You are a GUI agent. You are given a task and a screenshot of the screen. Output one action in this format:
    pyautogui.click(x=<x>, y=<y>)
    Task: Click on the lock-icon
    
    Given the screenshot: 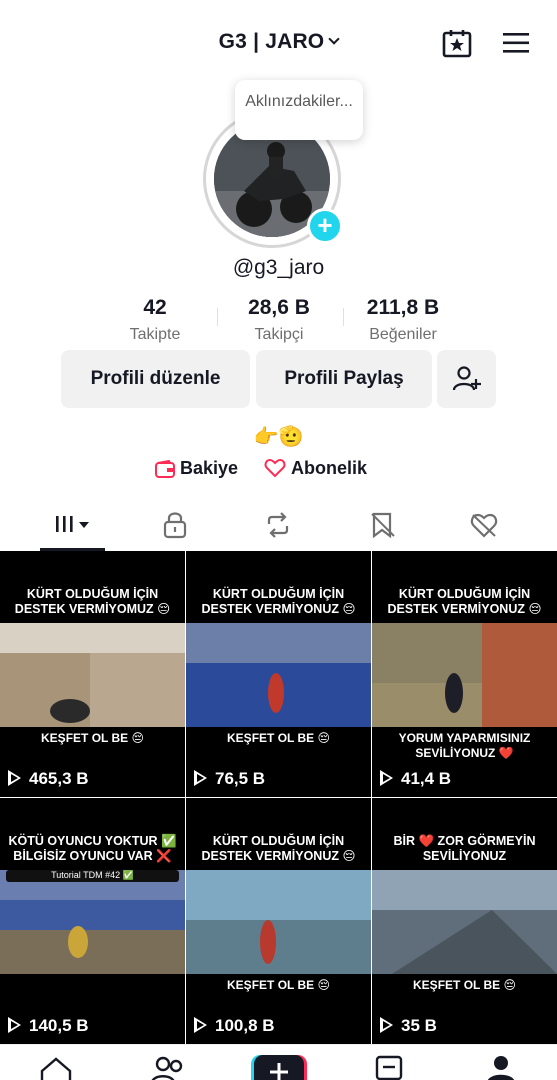 What is the action you would take?
    pyautogui.click(x=175, y=525)
    